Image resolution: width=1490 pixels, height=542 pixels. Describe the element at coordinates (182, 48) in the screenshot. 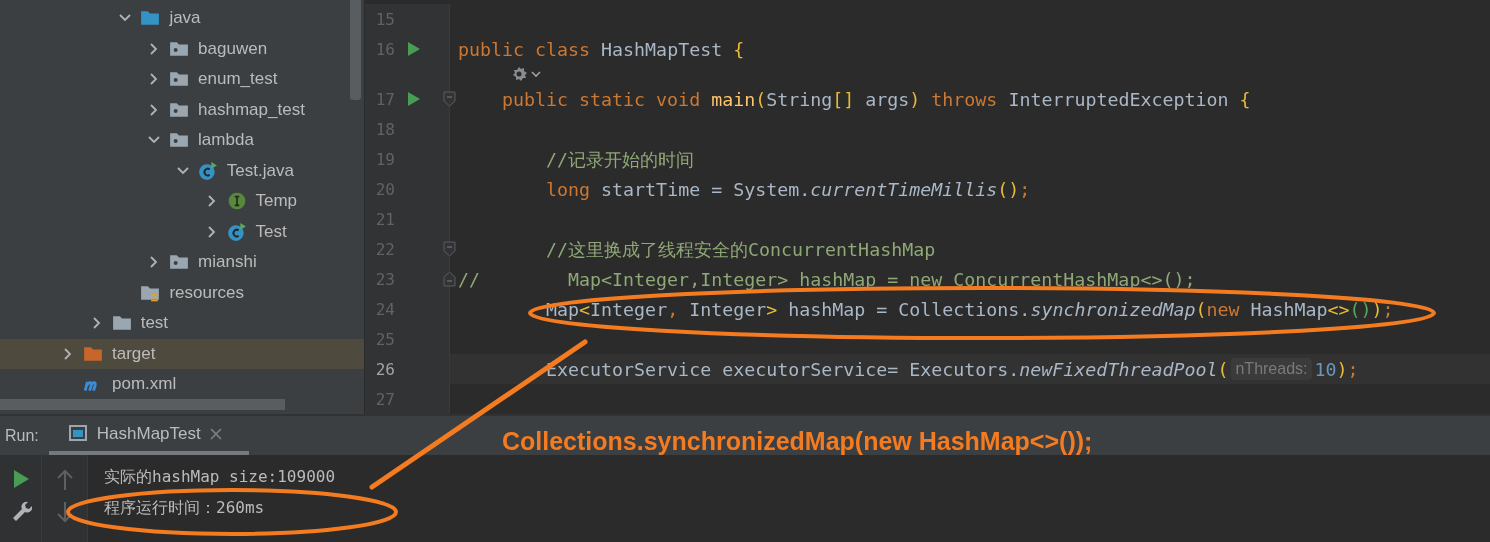

I see `tree-item: baguwen` at that location.